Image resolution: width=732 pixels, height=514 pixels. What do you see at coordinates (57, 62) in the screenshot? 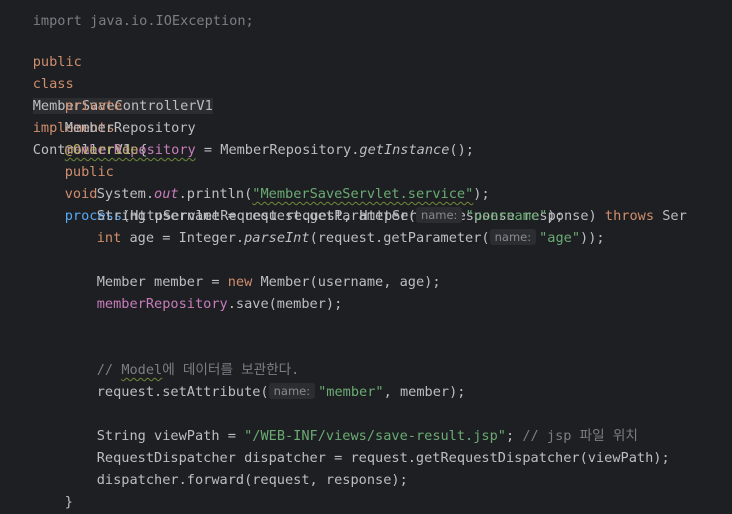
I see `keyword-public: public` at bounding box center [57, 62].